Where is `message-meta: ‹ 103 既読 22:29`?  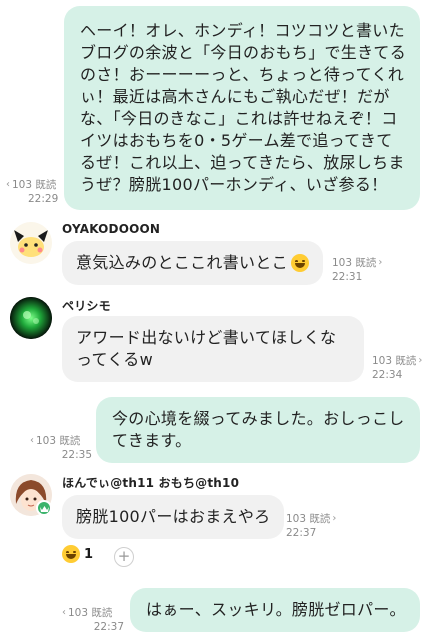
message-meta: ‹ 103 既読 22:29 is located at coordinates (32, 192).